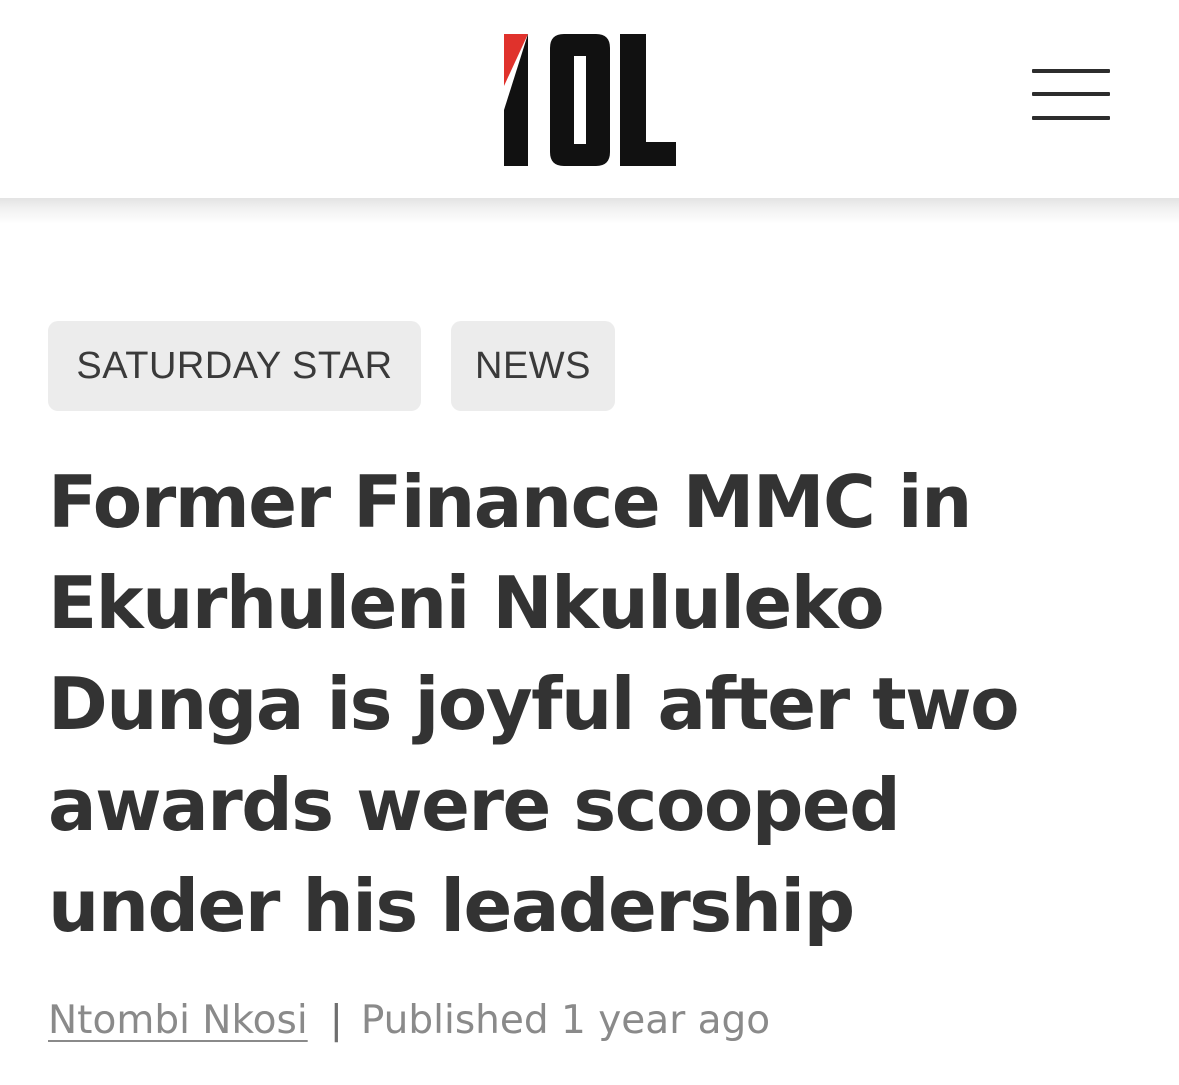  What do you see at coordinates (580, 100) in the screenshot?
I see `logo-letter-o` at bounding box center [580, 100].